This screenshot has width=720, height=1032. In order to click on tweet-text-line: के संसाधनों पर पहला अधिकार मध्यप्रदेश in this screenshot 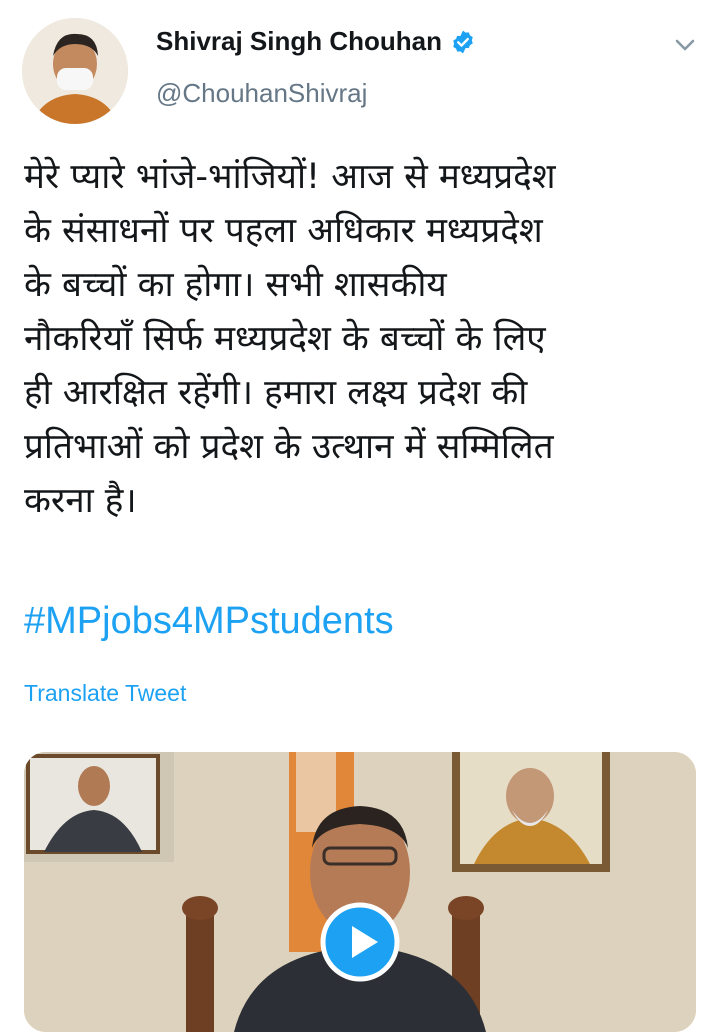, I will do `click(283, 231)`.